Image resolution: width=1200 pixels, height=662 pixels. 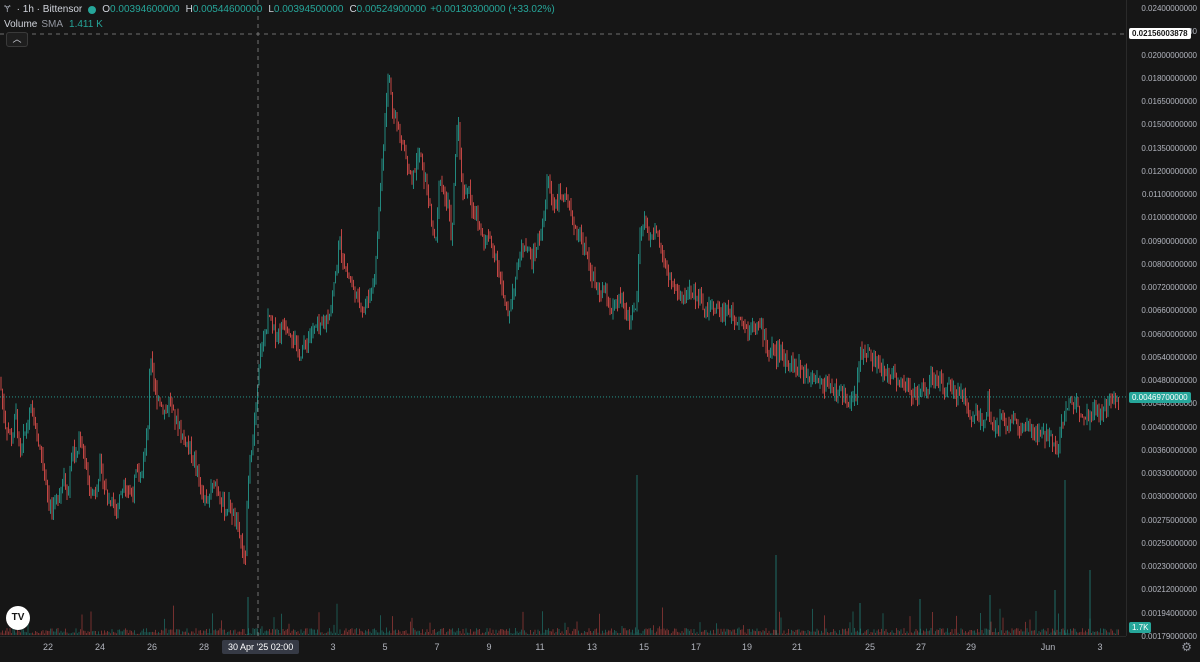 I want to click on time-axis-label: 24, so click(x=100, y=647).